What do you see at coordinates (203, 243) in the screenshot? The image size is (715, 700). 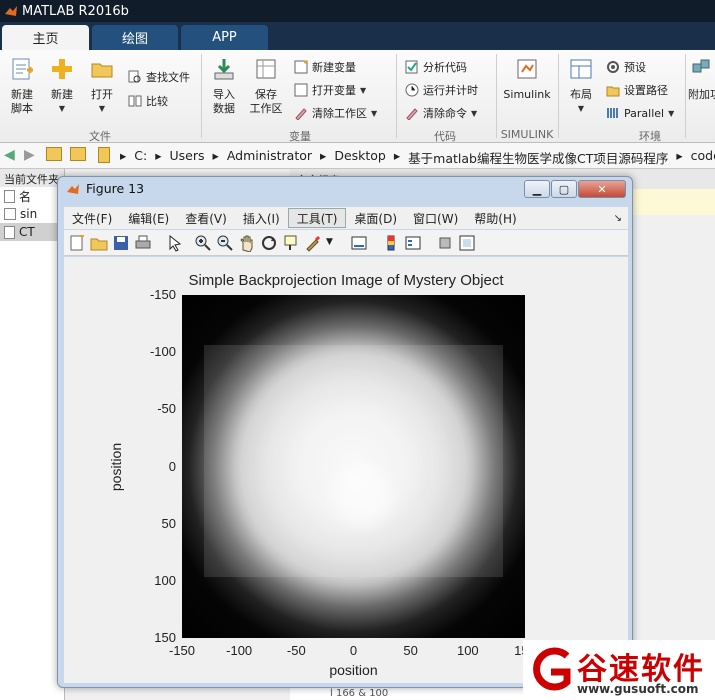 I see `zoom-in-icon` at bounding box center [203, 243].